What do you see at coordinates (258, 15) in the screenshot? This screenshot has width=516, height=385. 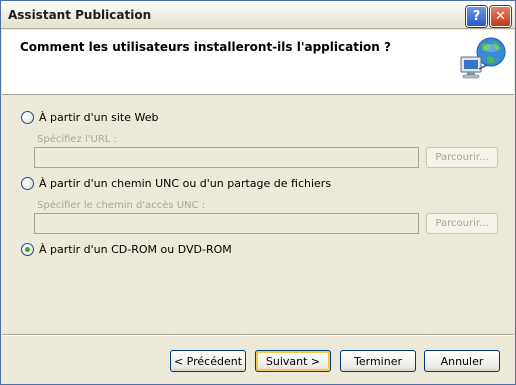 I see `title-bar: Assistant Publication ? ✕` at bounding box center [258, 15].